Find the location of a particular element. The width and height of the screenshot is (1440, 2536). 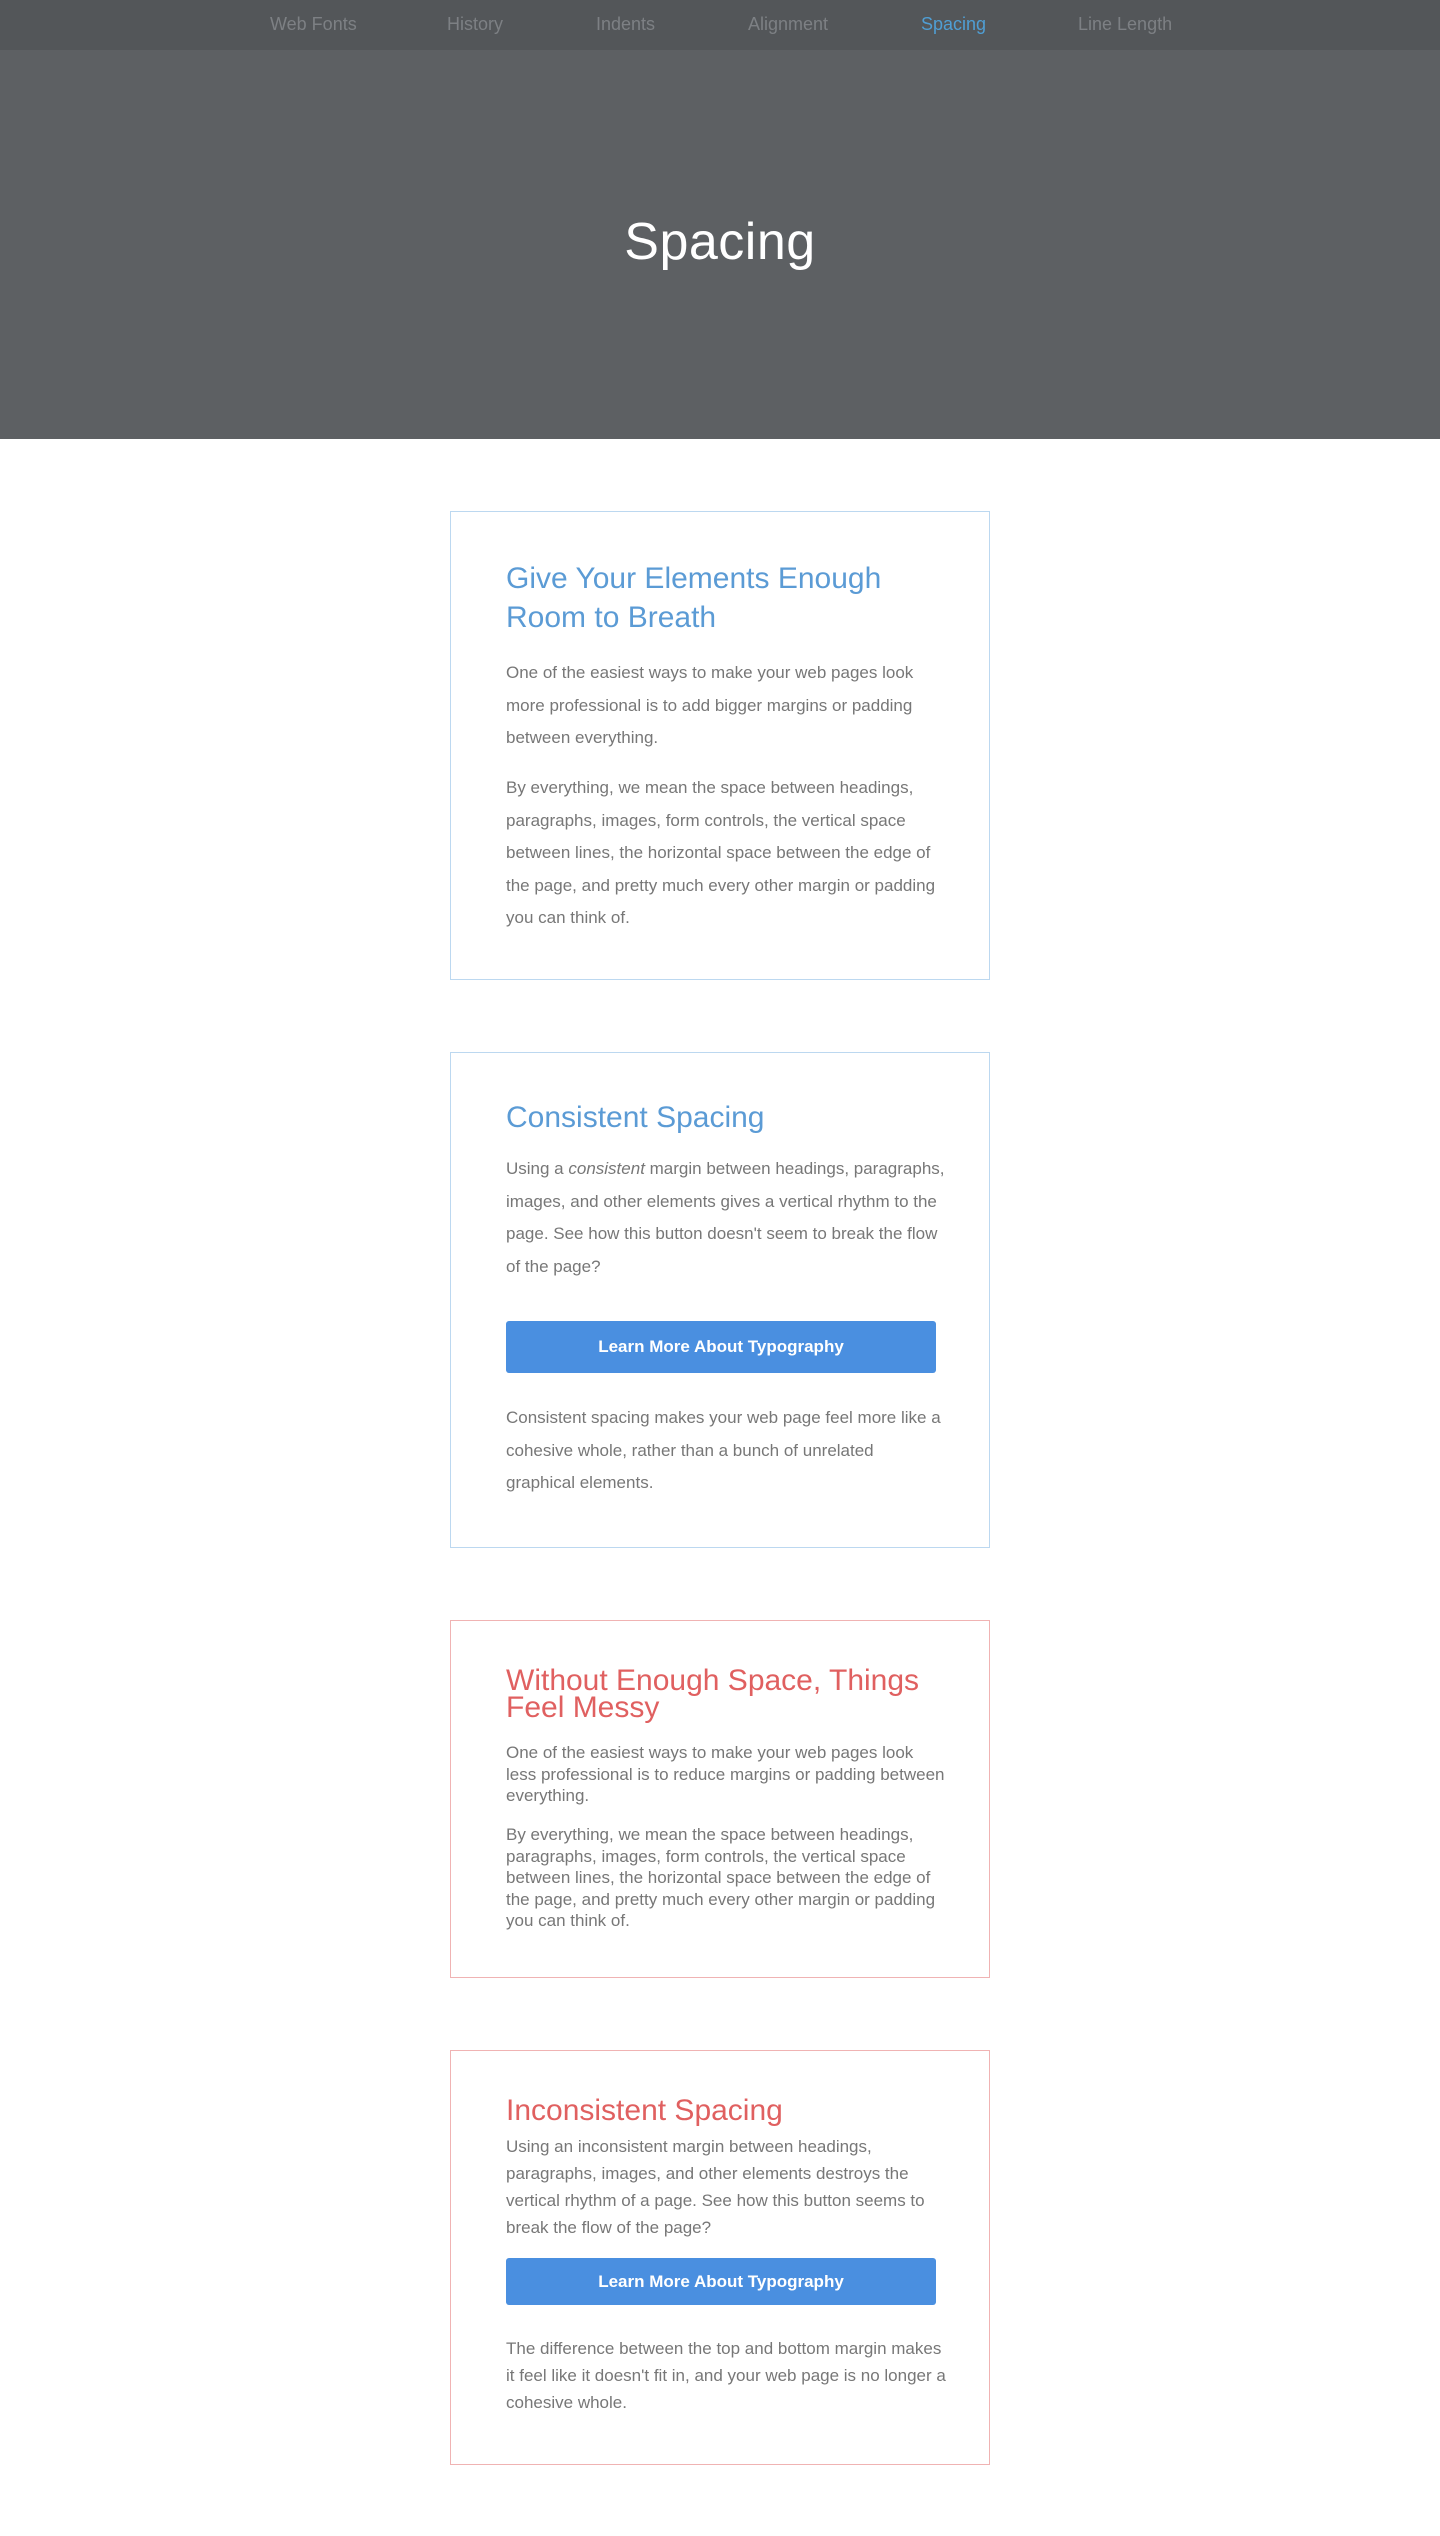

paragraph-text: Using a is located at coordinates (537, 1168).